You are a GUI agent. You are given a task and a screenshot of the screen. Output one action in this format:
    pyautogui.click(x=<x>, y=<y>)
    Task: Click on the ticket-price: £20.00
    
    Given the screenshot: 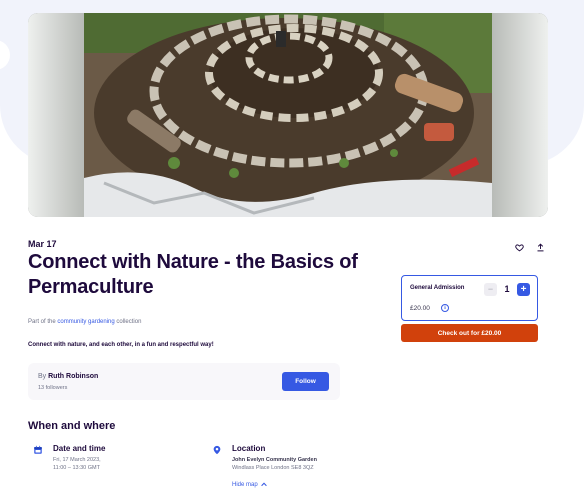 What is the action you would take?
    pyautogui.click(x=420, y=308)
    